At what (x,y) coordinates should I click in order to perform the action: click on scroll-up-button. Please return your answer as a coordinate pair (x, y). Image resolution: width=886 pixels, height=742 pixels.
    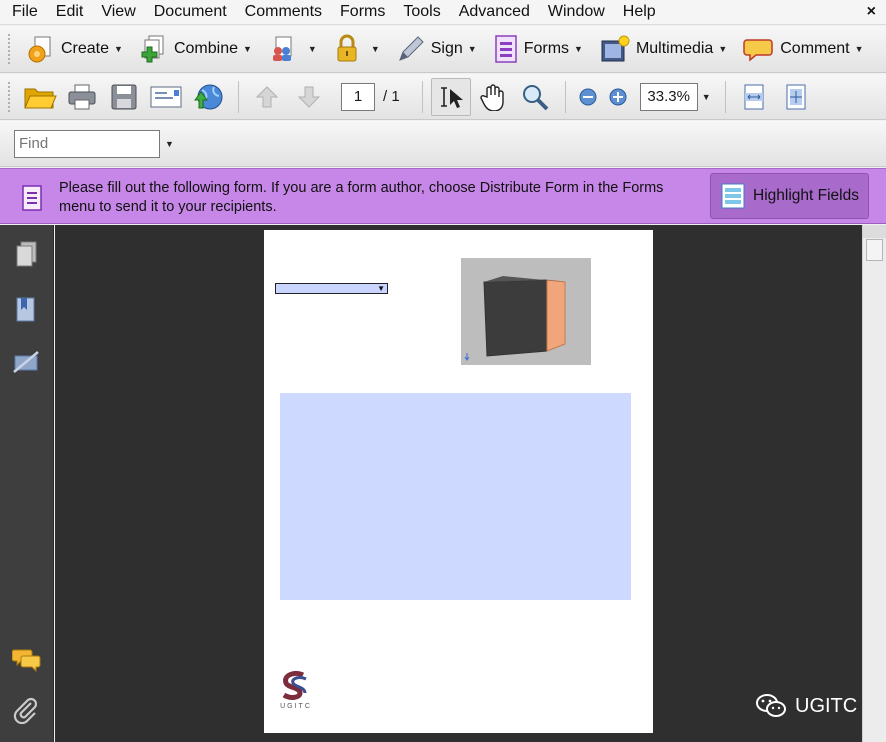
    Looking at the image, I should click on (874, 231).